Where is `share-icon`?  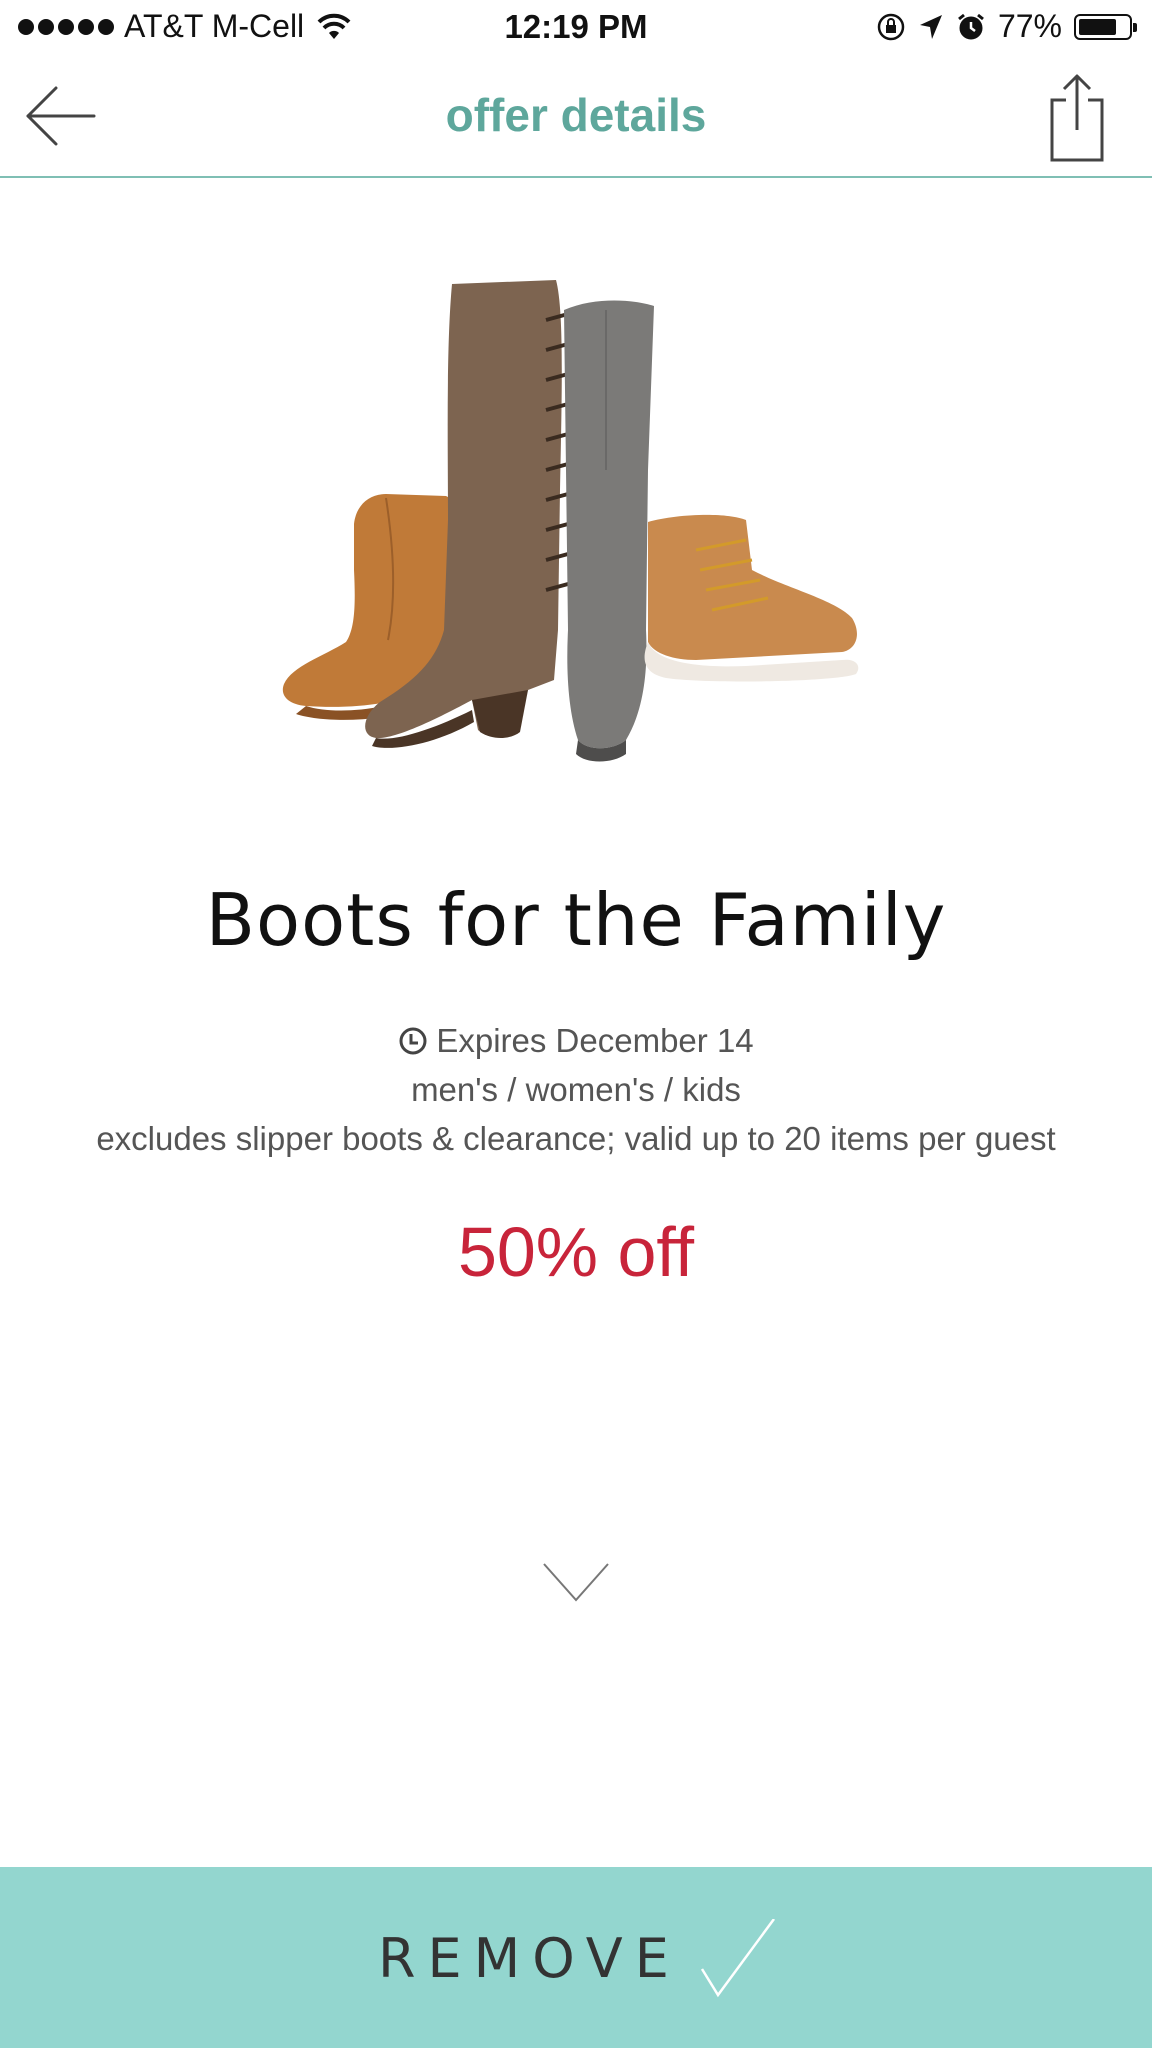 share-icon is located at coordinates (1077, 118).